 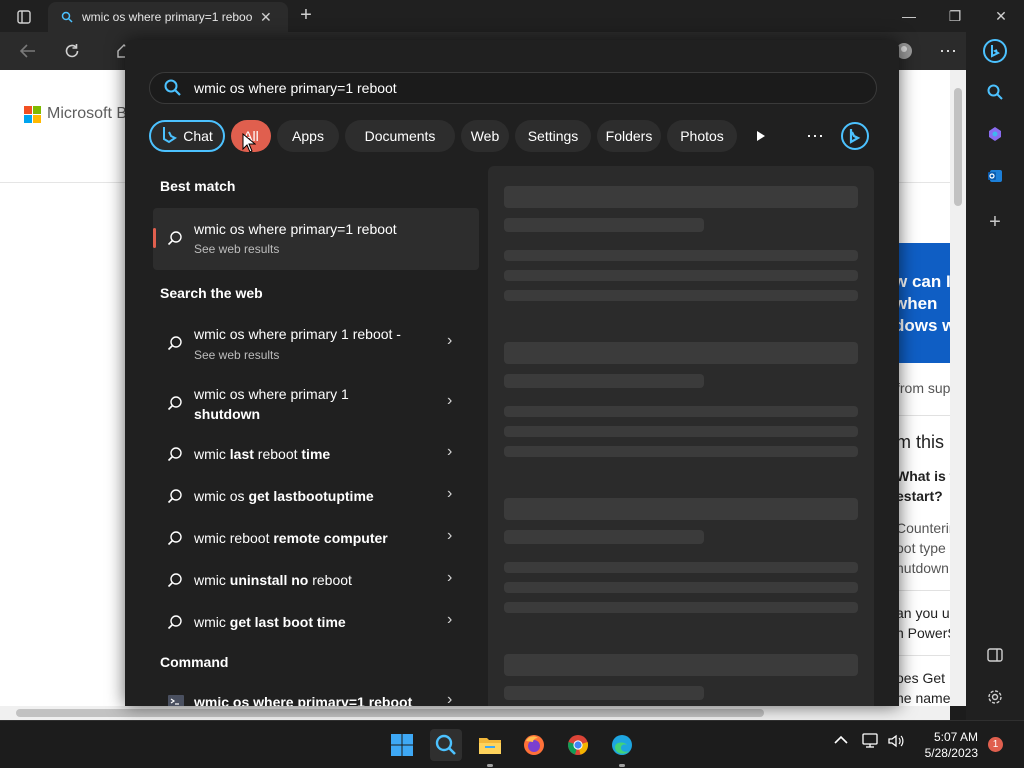 What do you see at coordinates (622, 745) in the screenshot?
I see `edge-icon` at bounding box center [622, 745].